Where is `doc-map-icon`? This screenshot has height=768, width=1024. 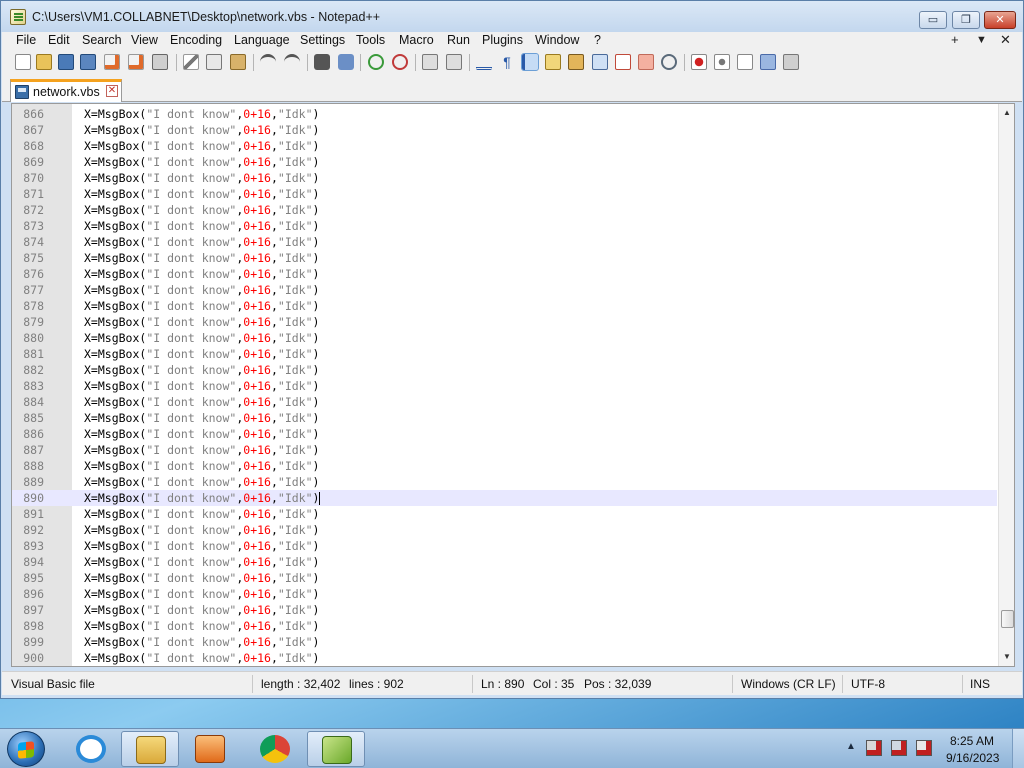
doc-map-icon is located at coordinates (576, 62).